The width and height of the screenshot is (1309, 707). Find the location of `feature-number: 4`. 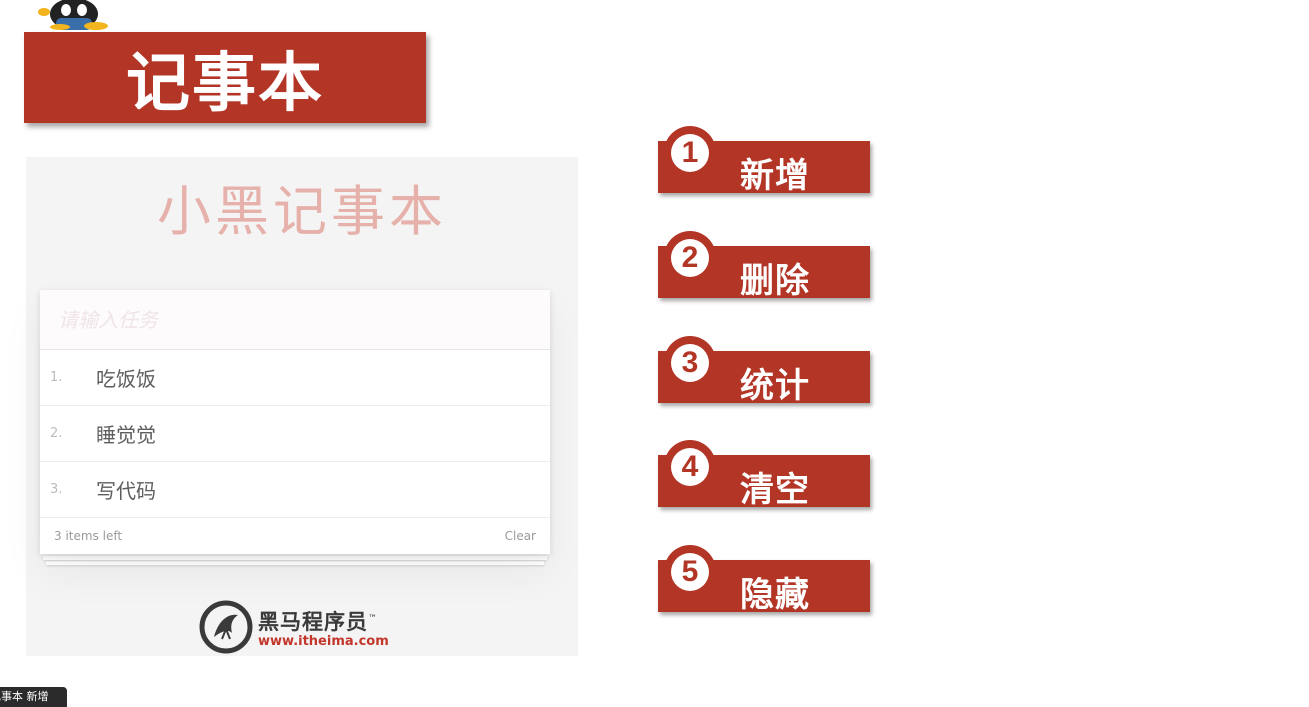

feature-number: 4 is located at coordinates (690, 467).